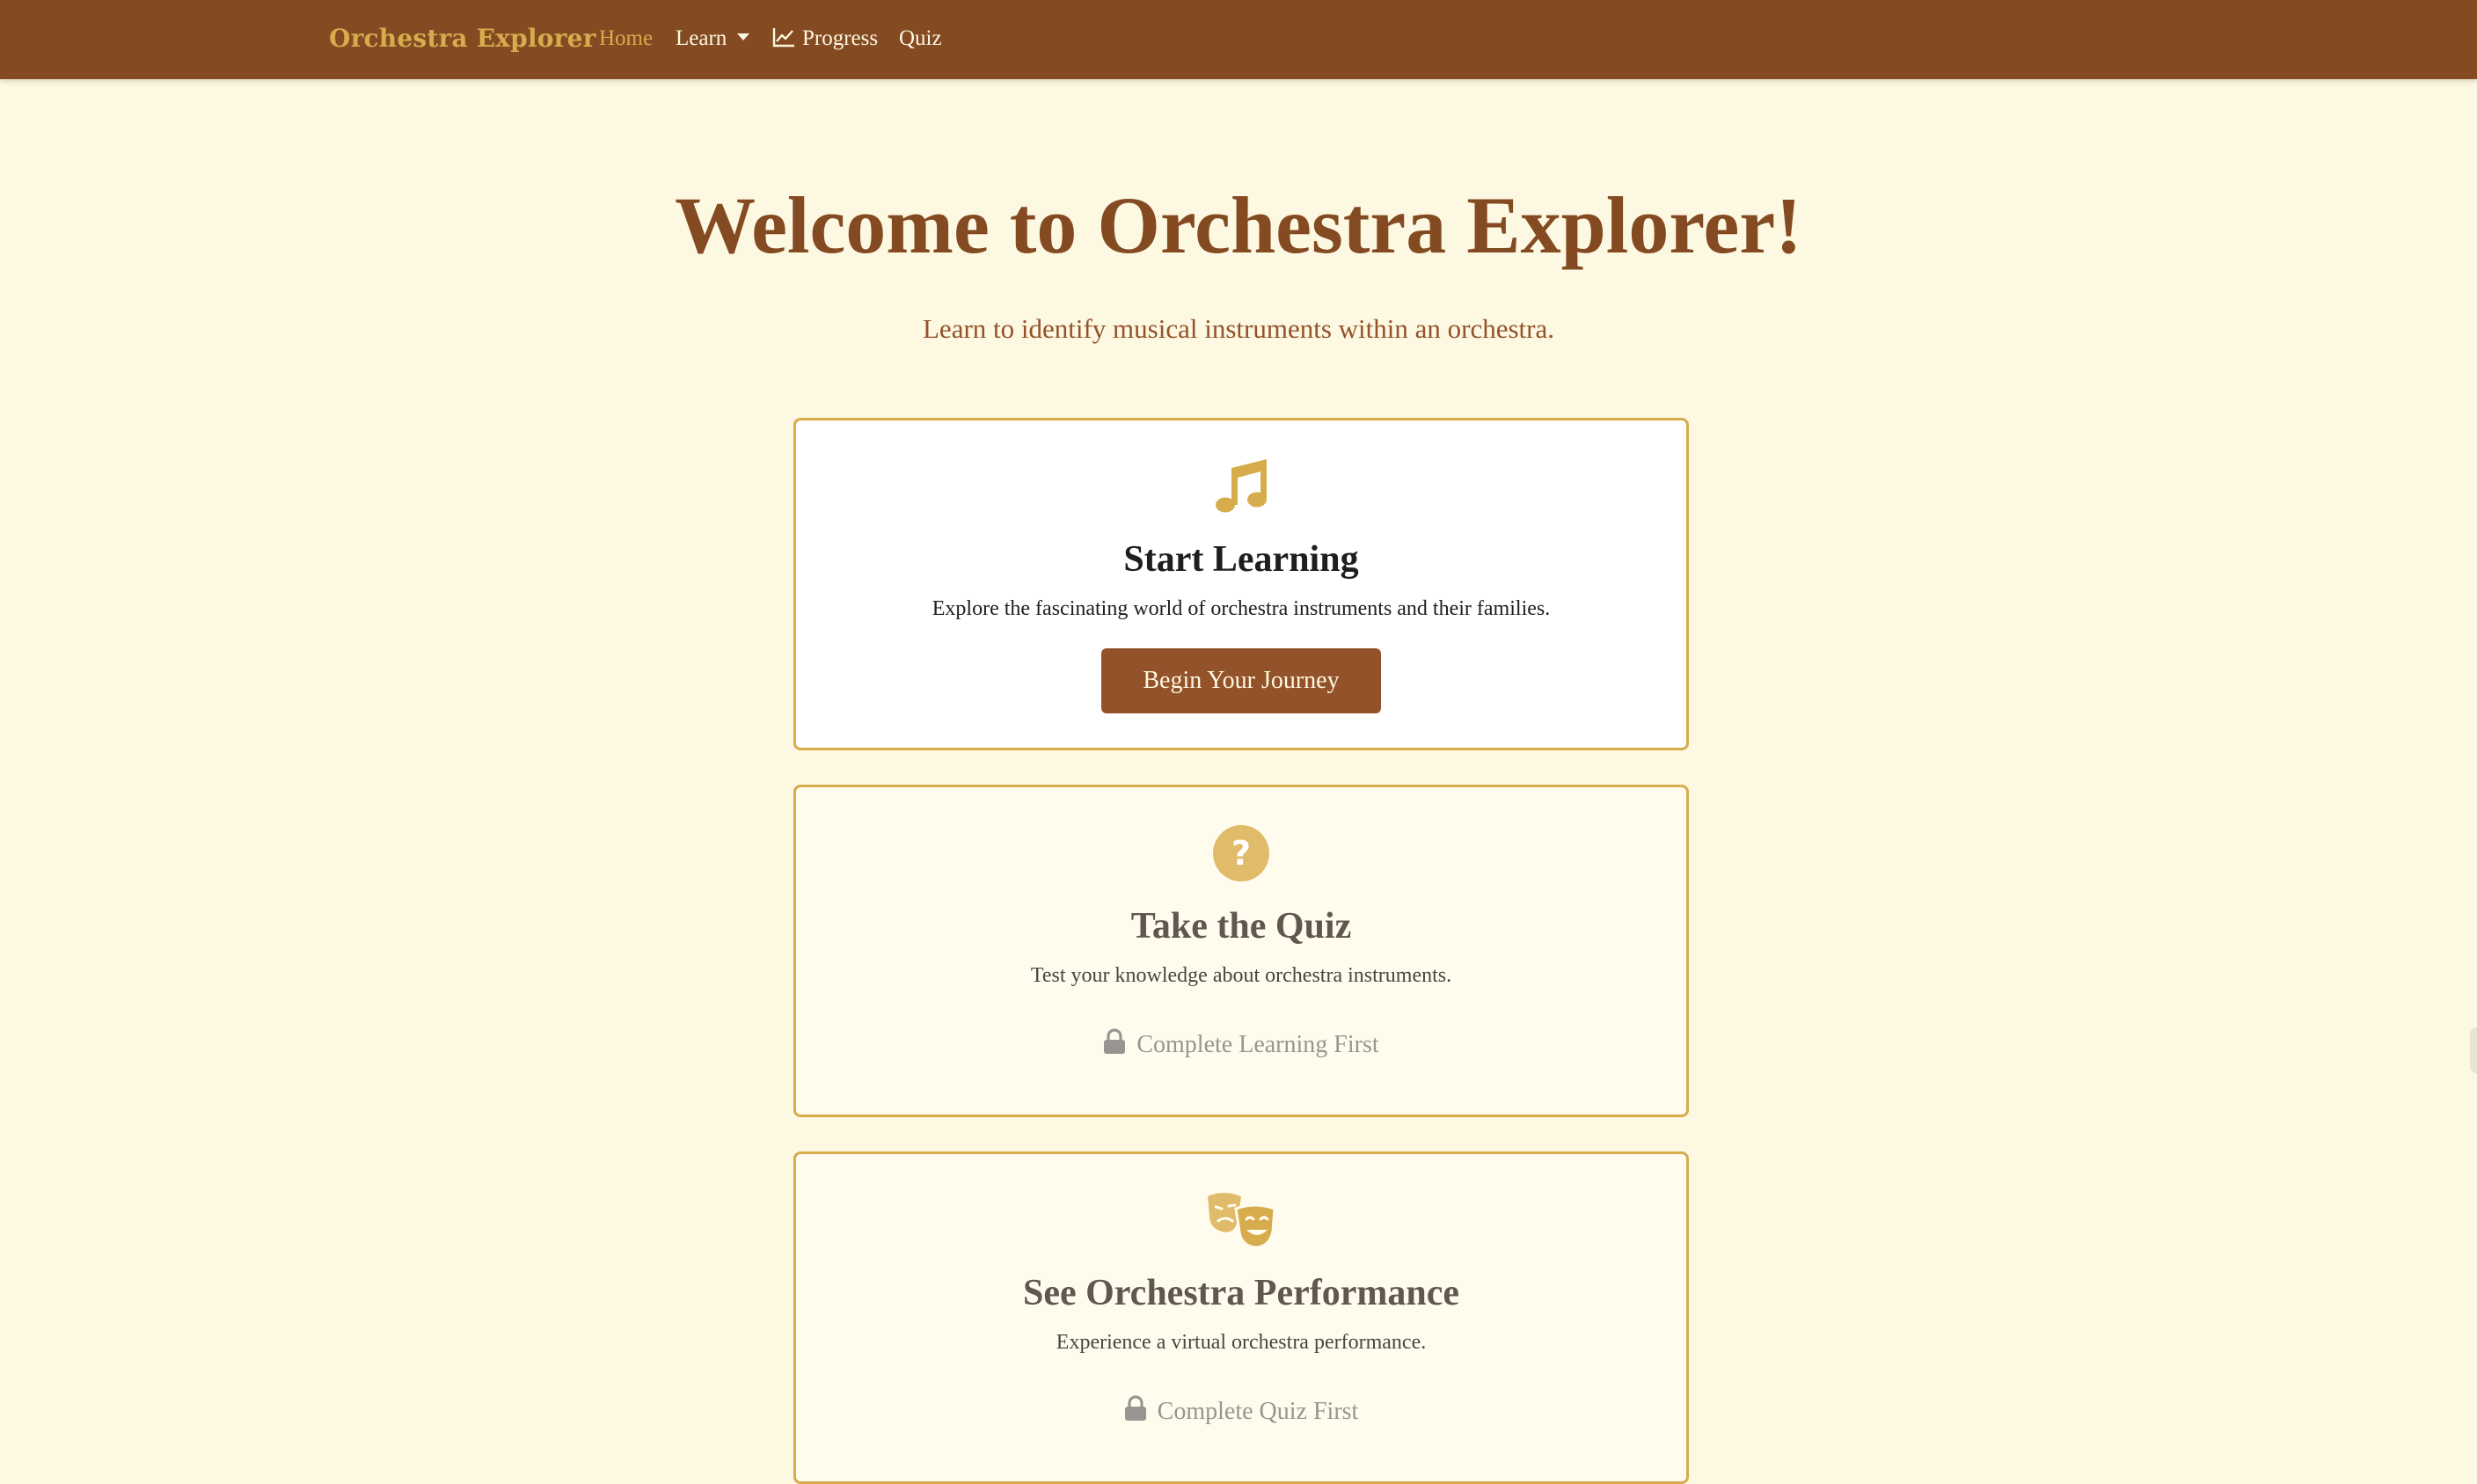 The width and height of the screenshot is (2477, 1484). Describe the element at coordinates (920, 38) in the screenshot. I see `nav-quiz-link: Quiz` at that location.